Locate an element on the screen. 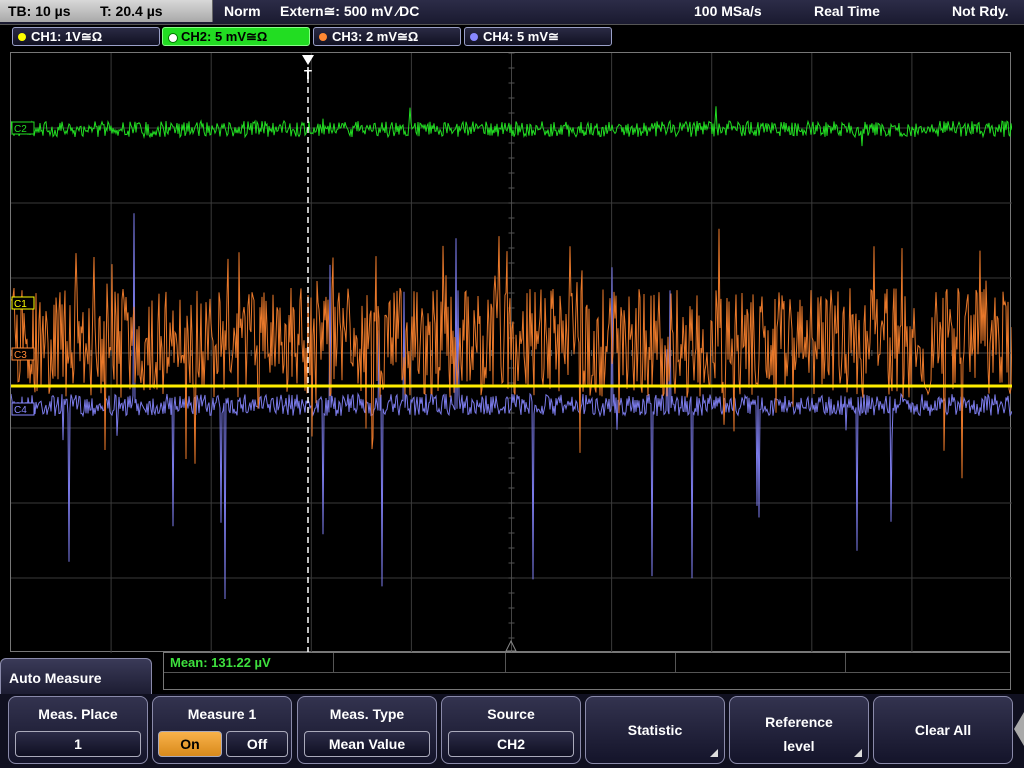  trigger-position-arrow-icon is located at coordinates (308, 60).